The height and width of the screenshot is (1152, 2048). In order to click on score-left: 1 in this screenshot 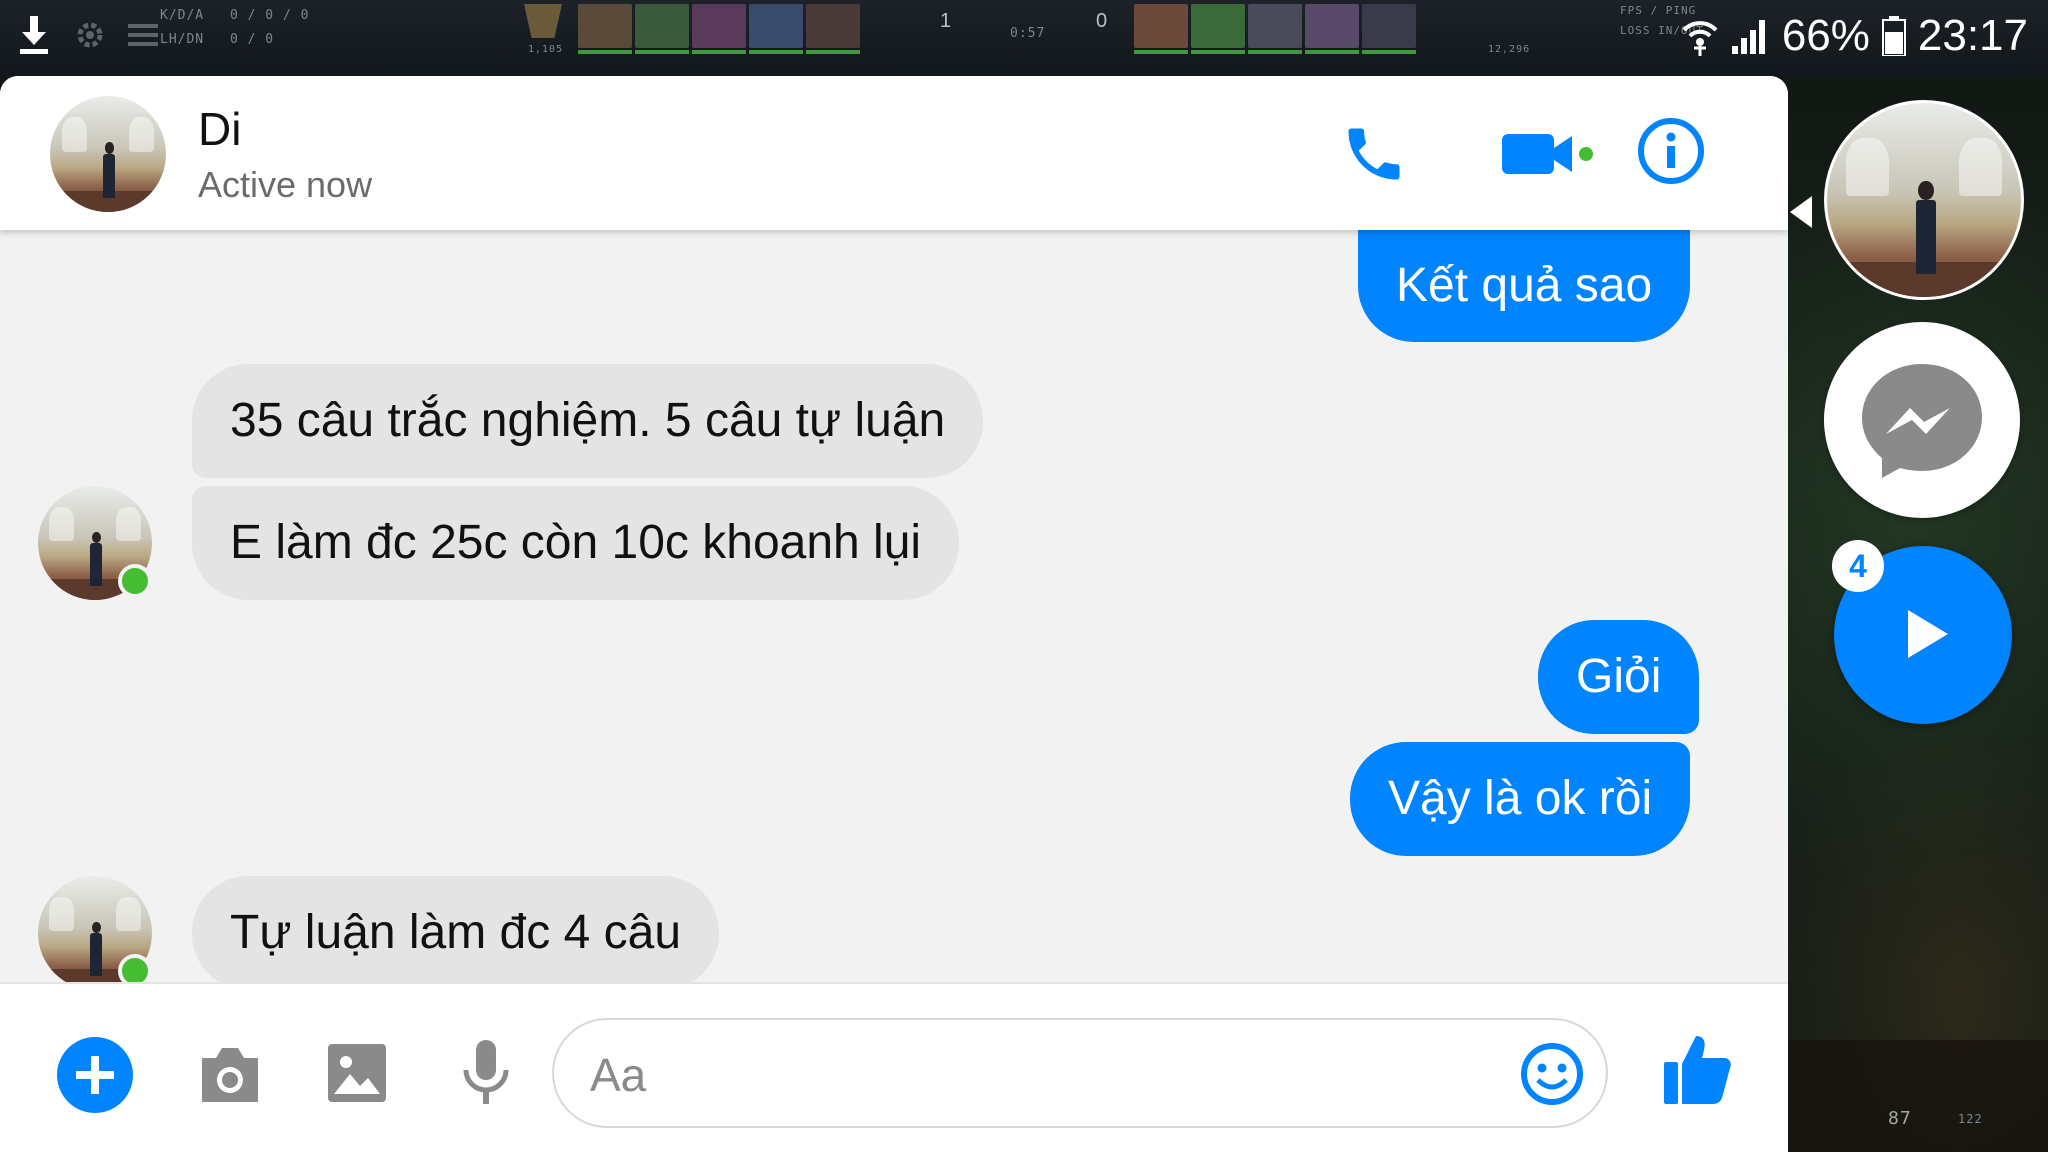, I will do `click(946, 21)`.